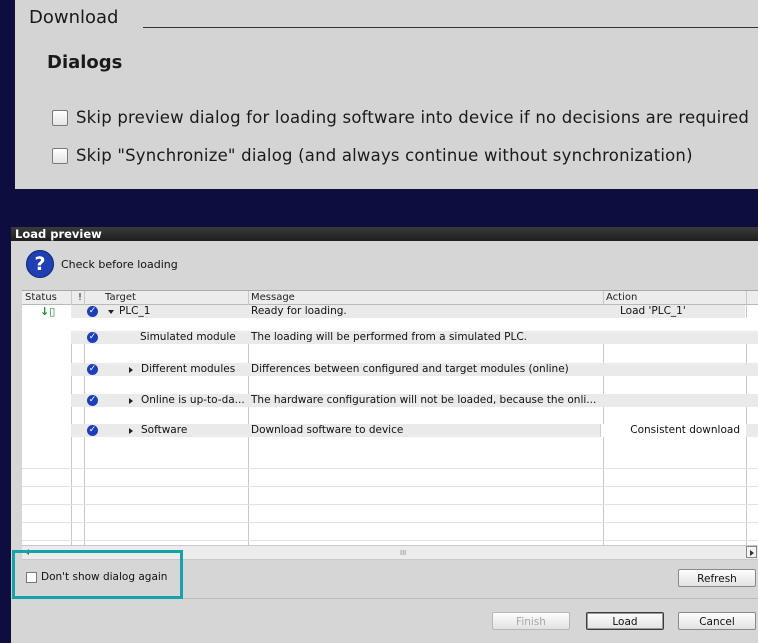 This screenshot has width=758, height=643. Describe the element at coordinates (717, 578) in the screenshot. I see `refresh-button: Refresh` at that location.